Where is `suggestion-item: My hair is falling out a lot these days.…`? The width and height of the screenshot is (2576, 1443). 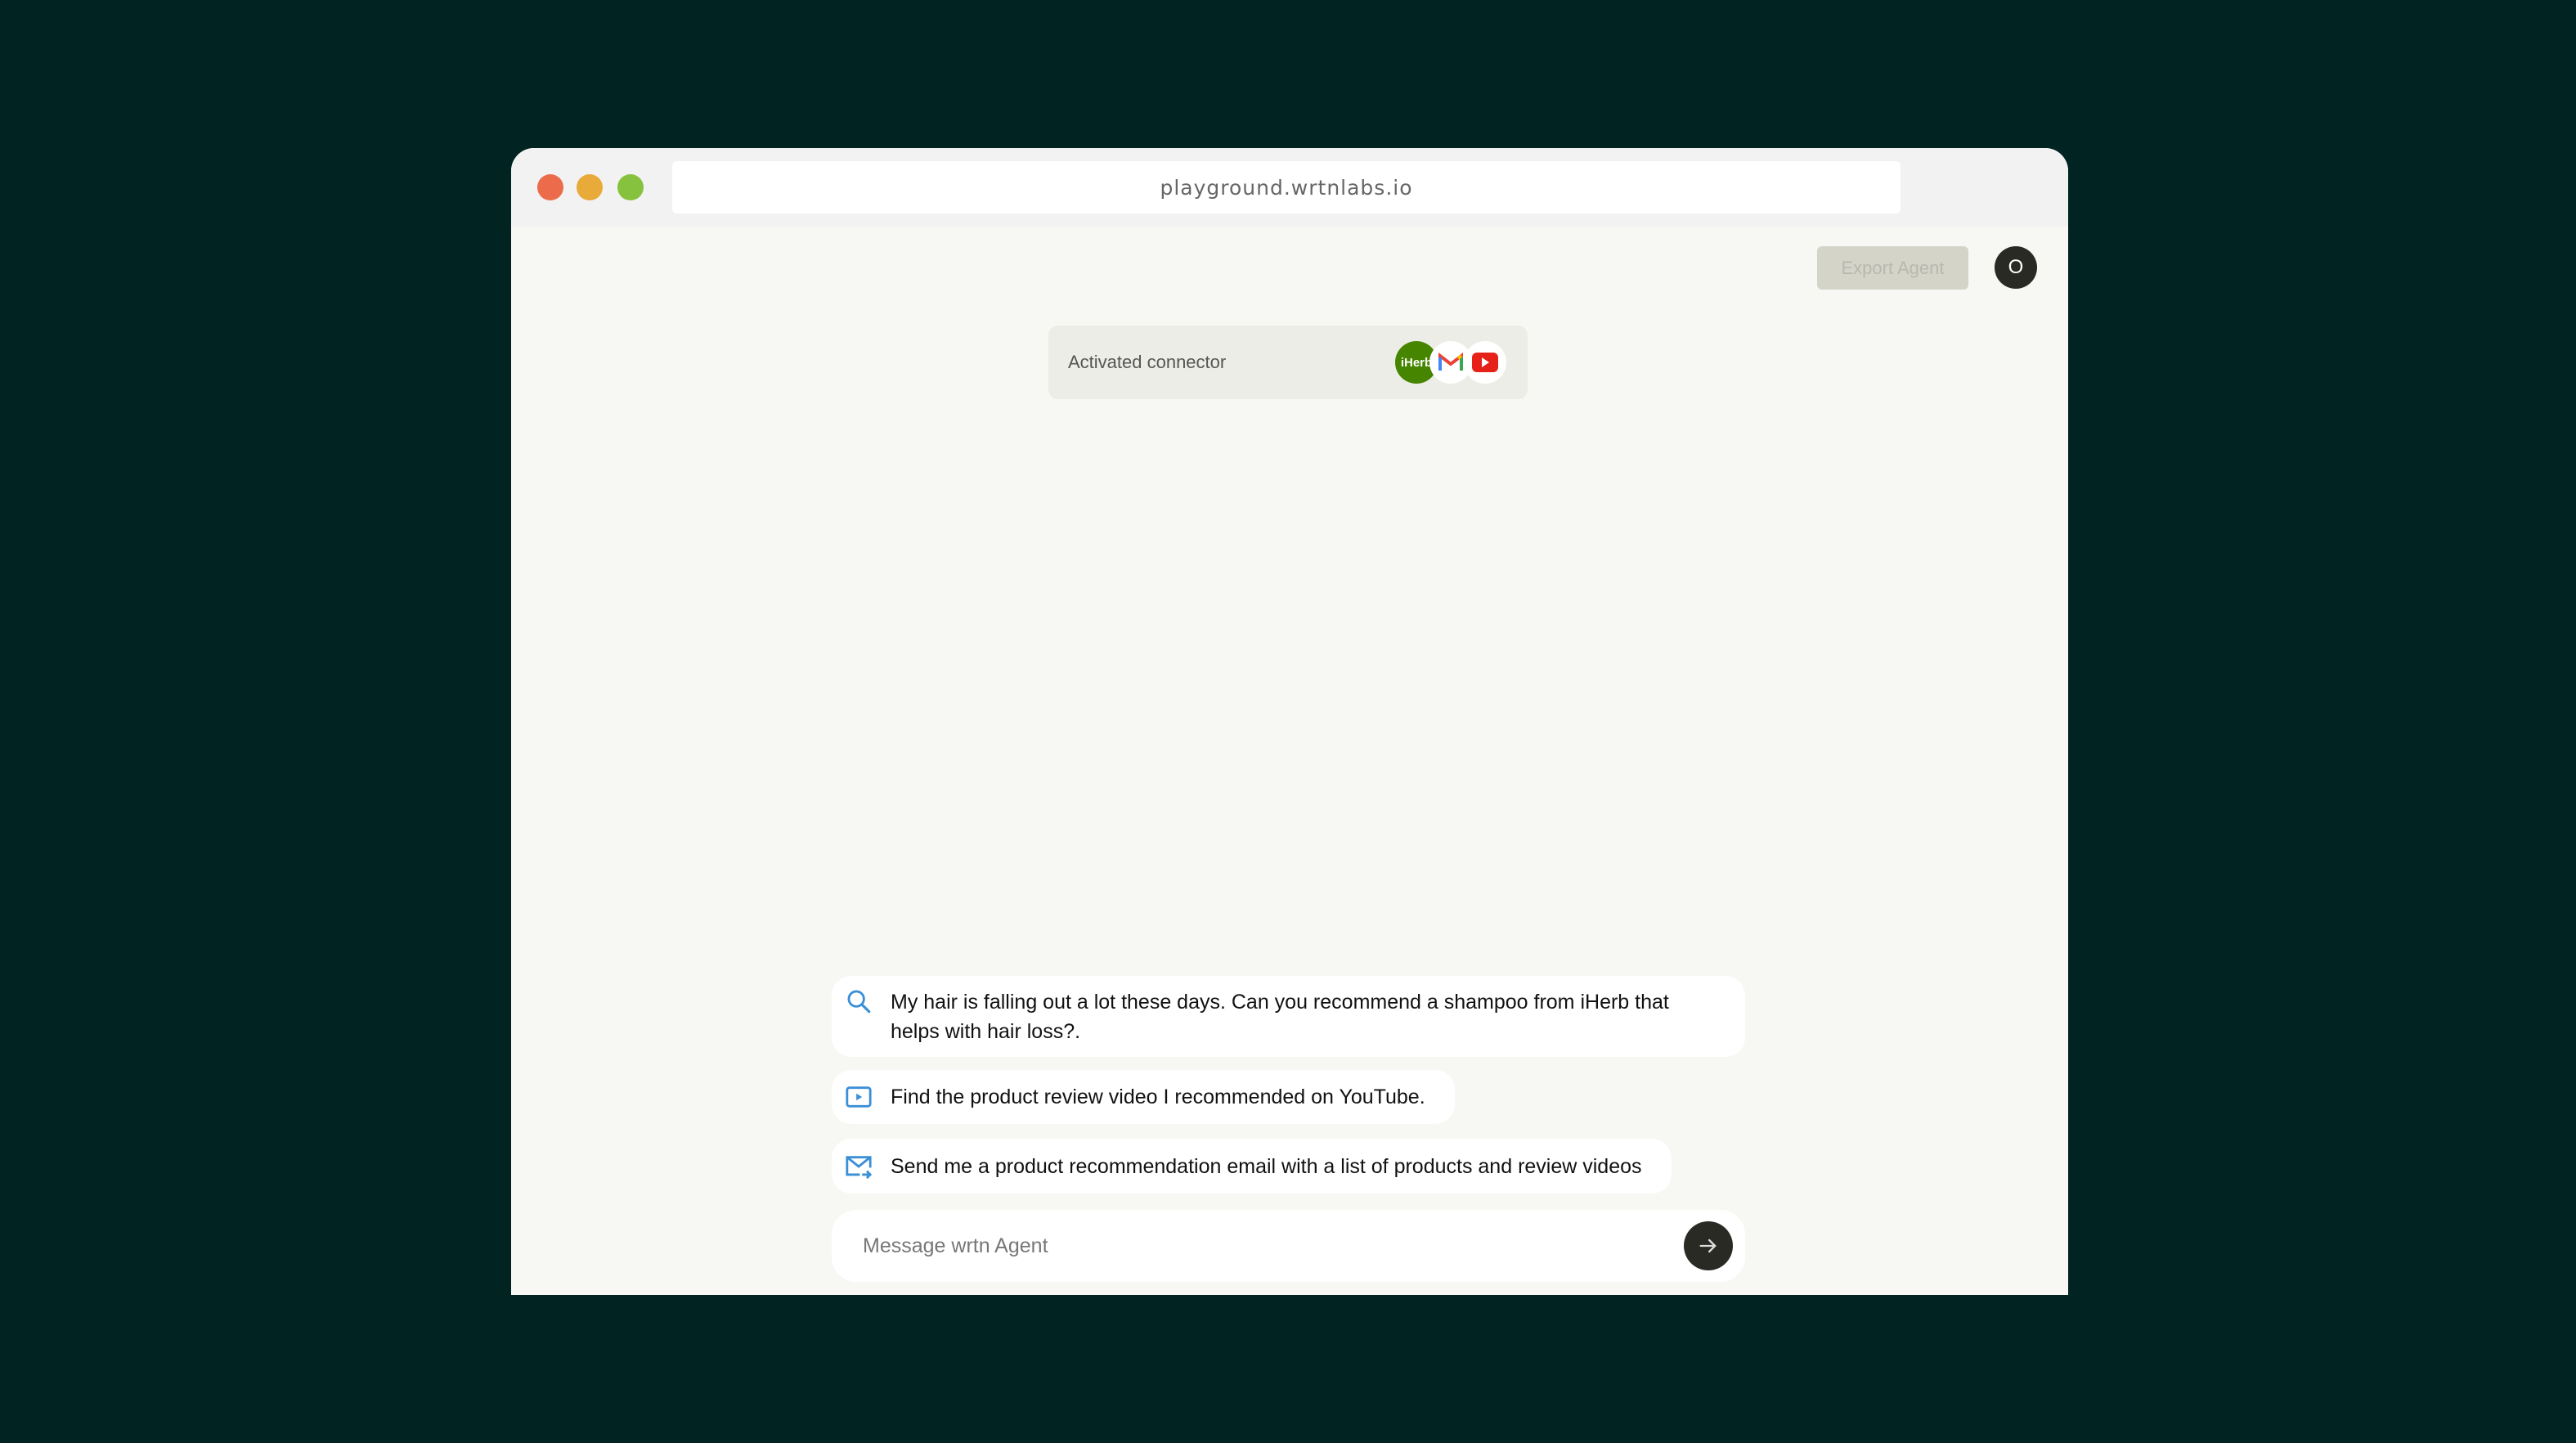 suggestion-item: My hair is falling out a lot these days.… is located at coordinates (1288, 1016).